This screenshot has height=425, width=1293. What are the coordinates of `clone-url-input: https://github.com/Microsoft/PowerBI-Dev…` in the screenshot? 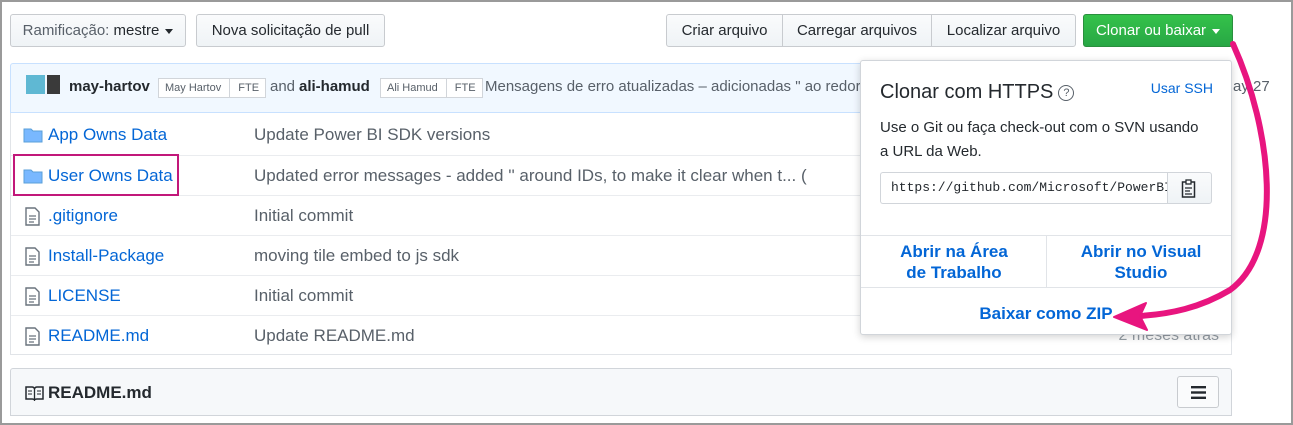 It's located at (1023, 188).